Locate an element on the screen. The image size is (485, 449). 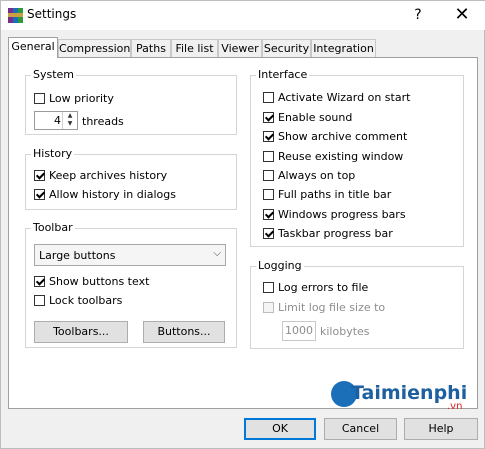
interface-group-title: Interface is located at coordinates (283, 74).